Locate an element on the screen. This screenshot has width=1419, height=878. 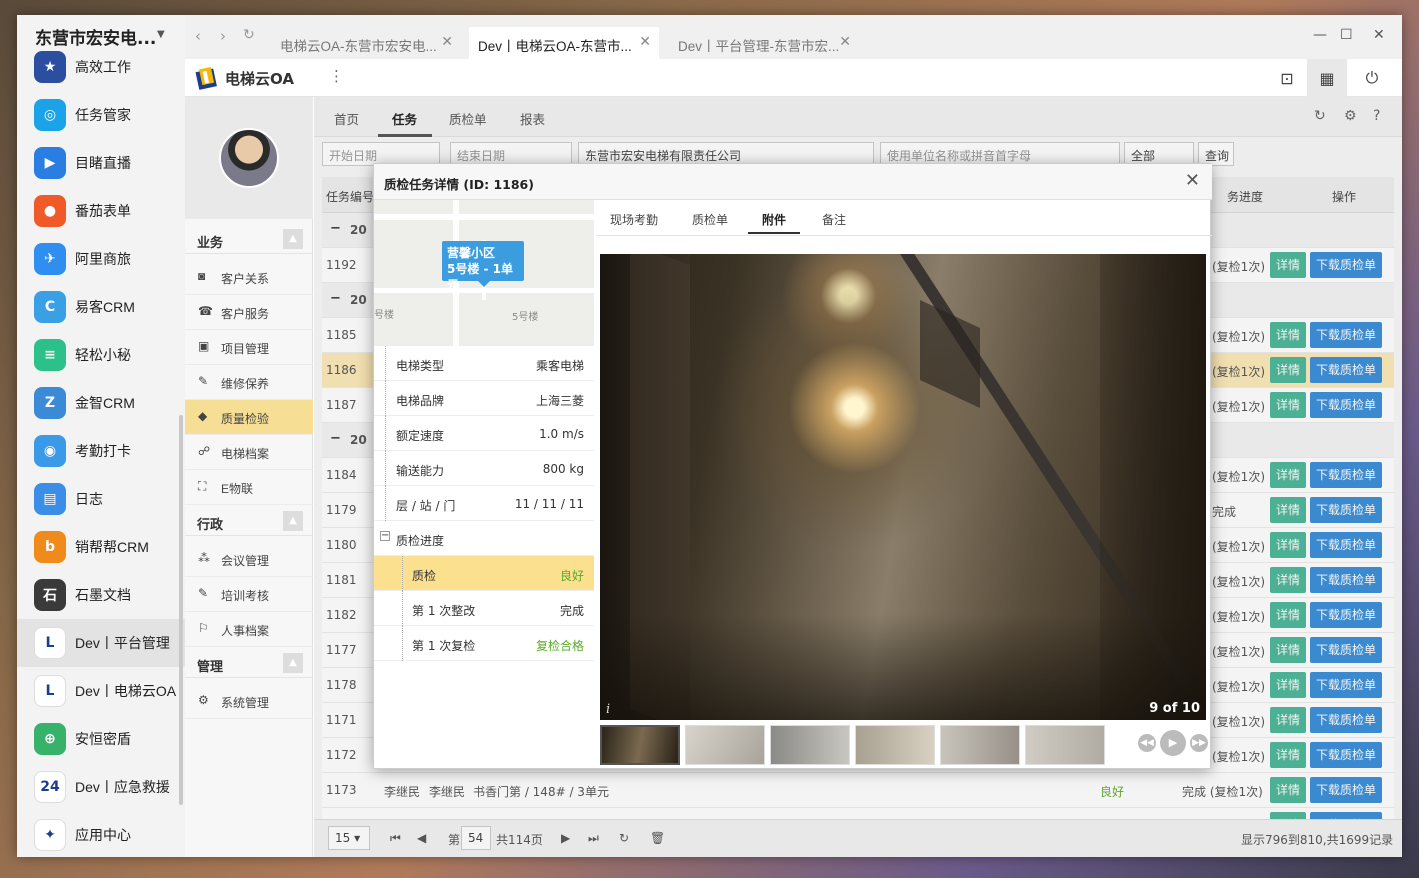
menu-item: ▣ 项目管理 is located at coordinates (249, 347).